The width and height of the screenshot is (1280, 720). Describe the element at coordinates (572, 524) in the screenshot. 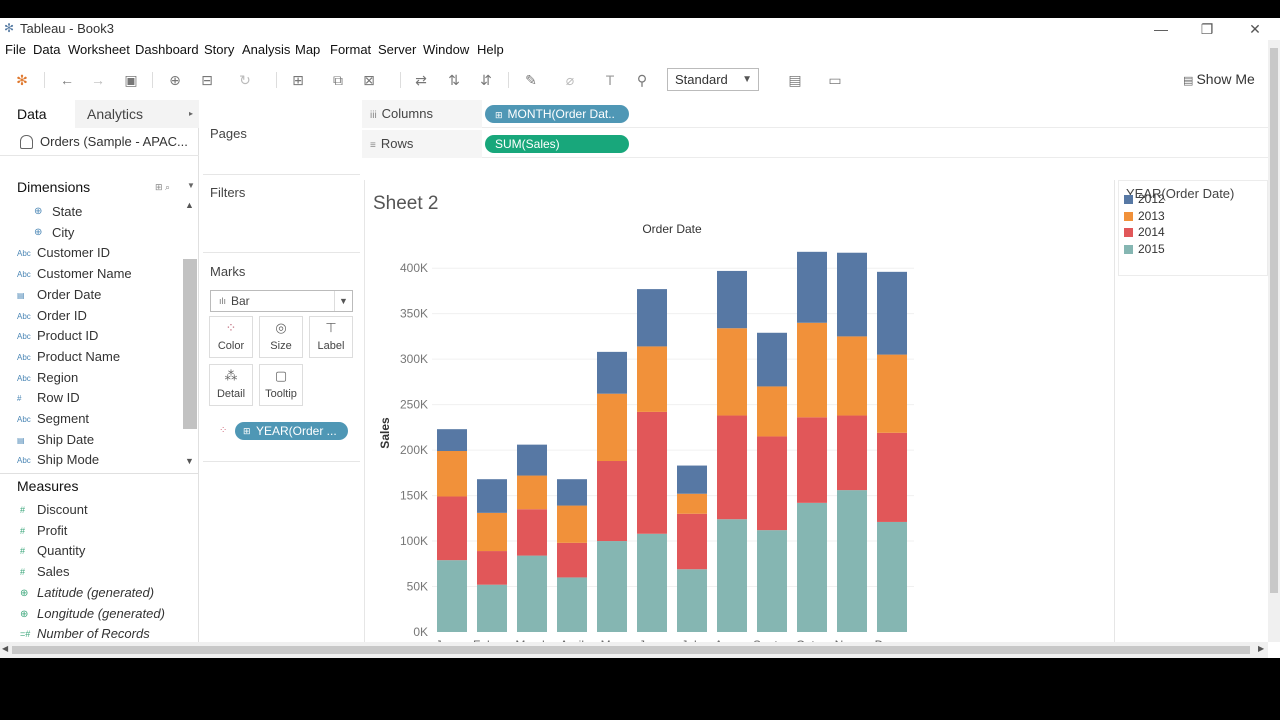

I see `bar-2013-april` at that location.